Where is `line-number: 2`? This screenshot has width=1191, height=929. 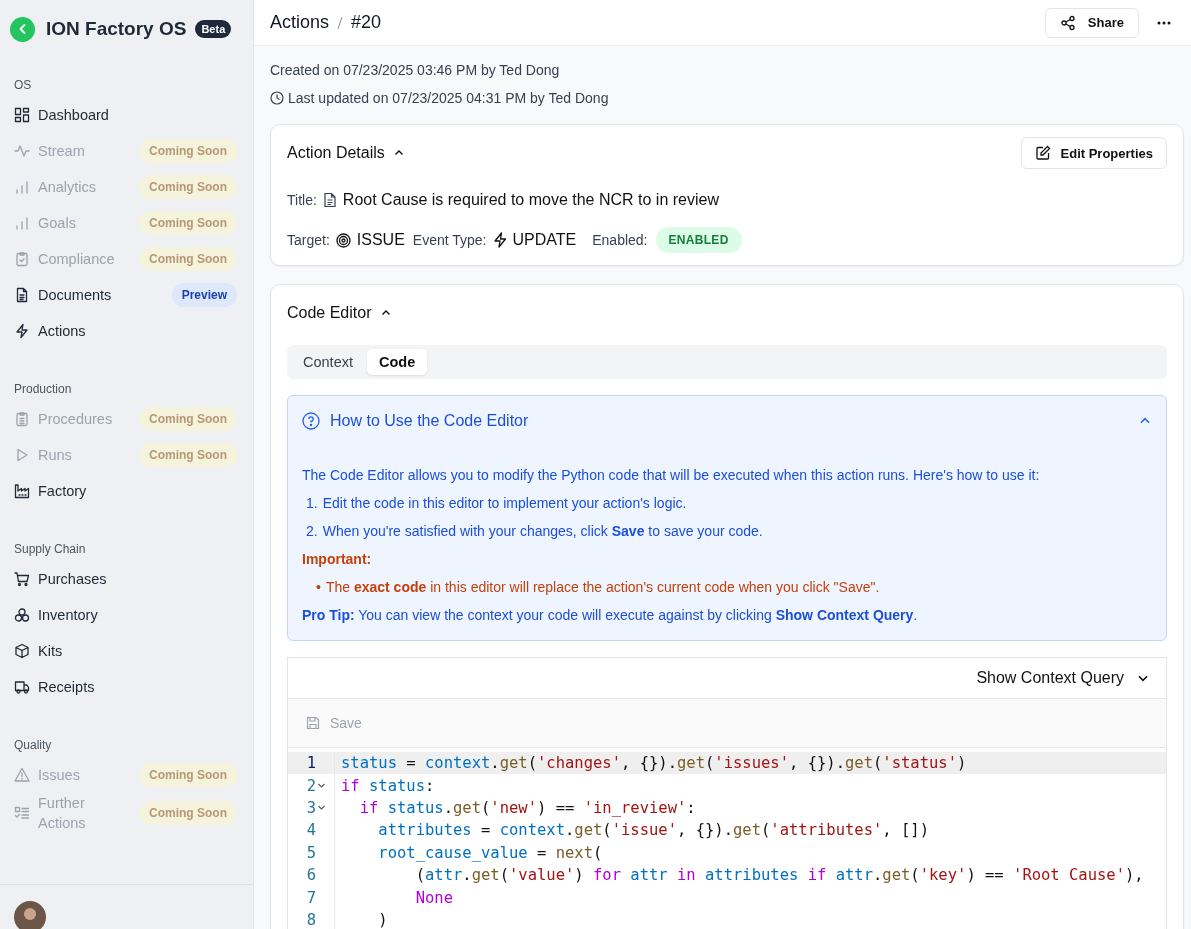 line-number: 2 is located at coordinates (311, 785).